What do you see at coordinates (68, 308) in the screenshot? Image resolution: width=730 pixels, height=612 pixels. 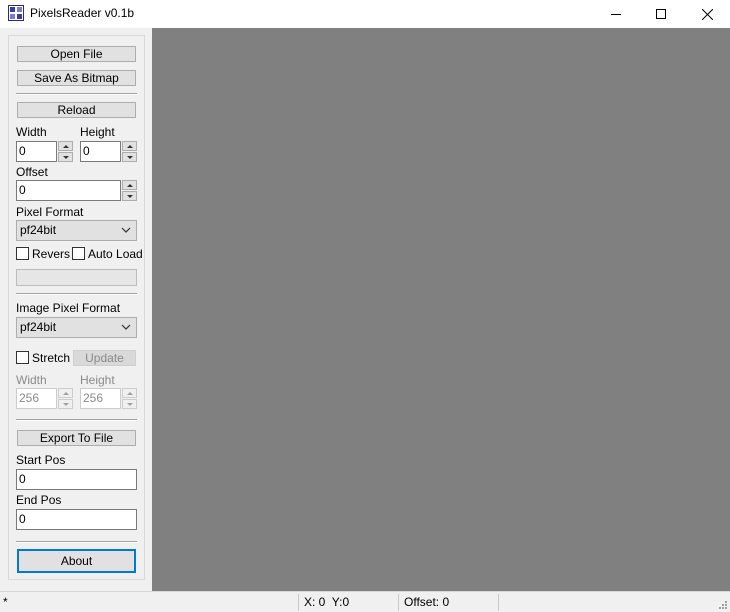 I see `image-pixel-format-label: Image Pixel Format` at bounding box center [68, 308].